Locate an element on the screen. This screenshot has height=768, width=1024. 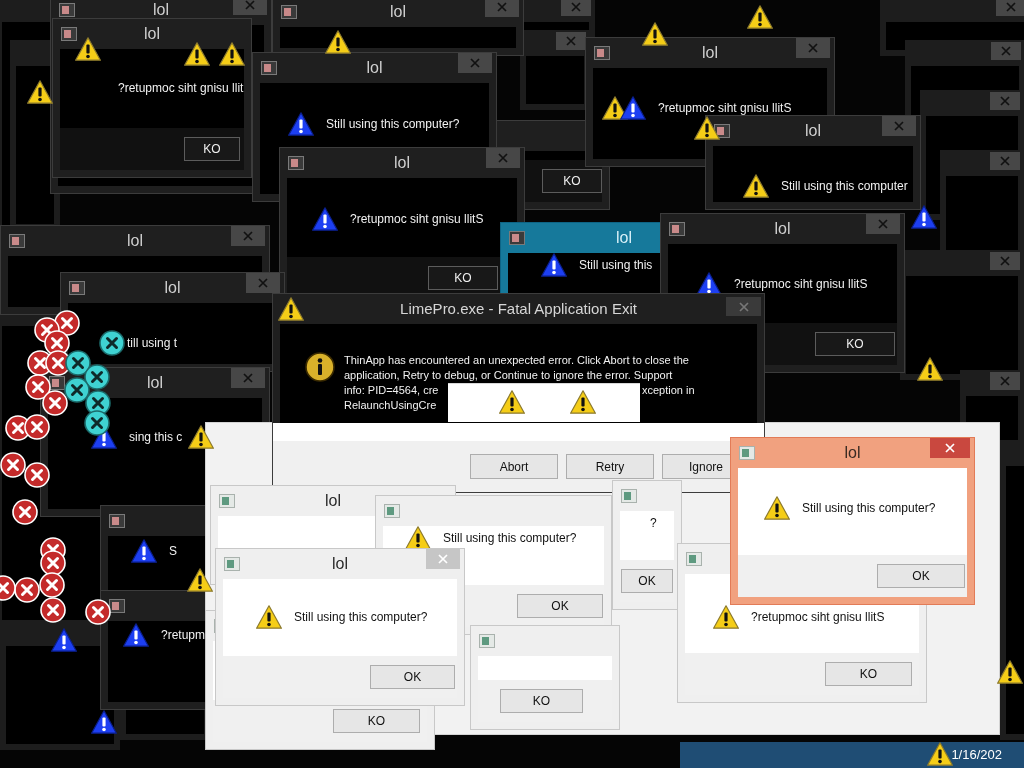
message-text: till using t is located at coordinates (152, 343).